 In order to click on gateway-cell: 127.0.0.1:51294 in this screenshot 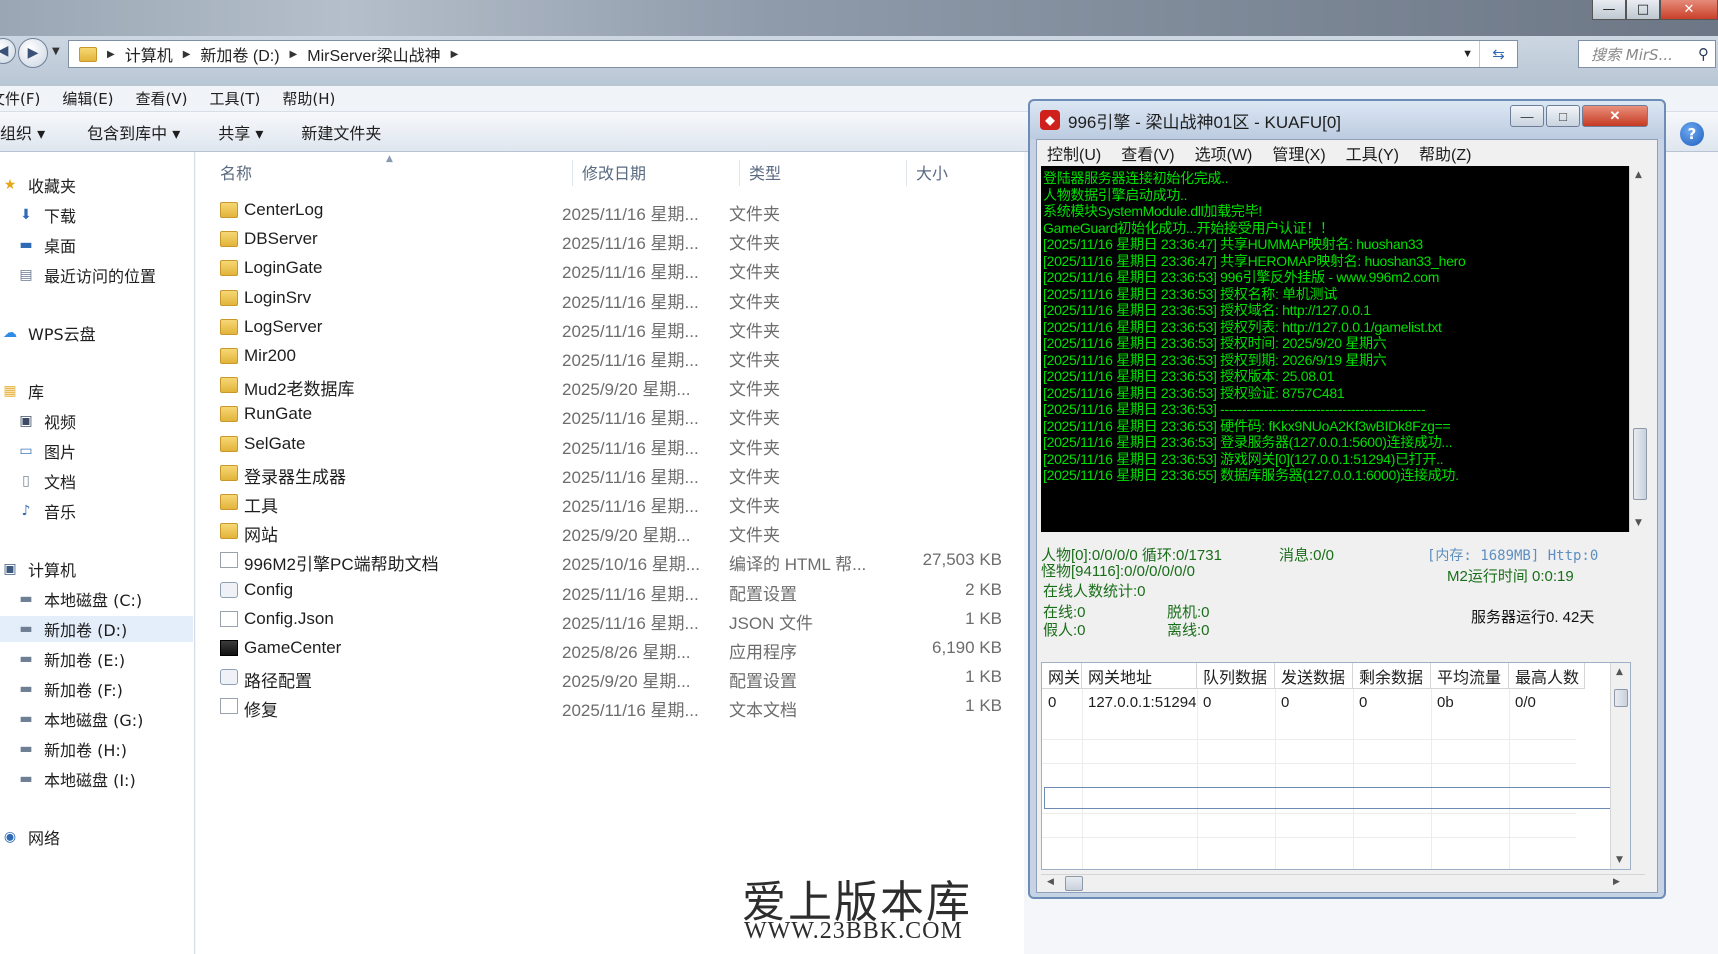, I will do `click(1139, 702)`.